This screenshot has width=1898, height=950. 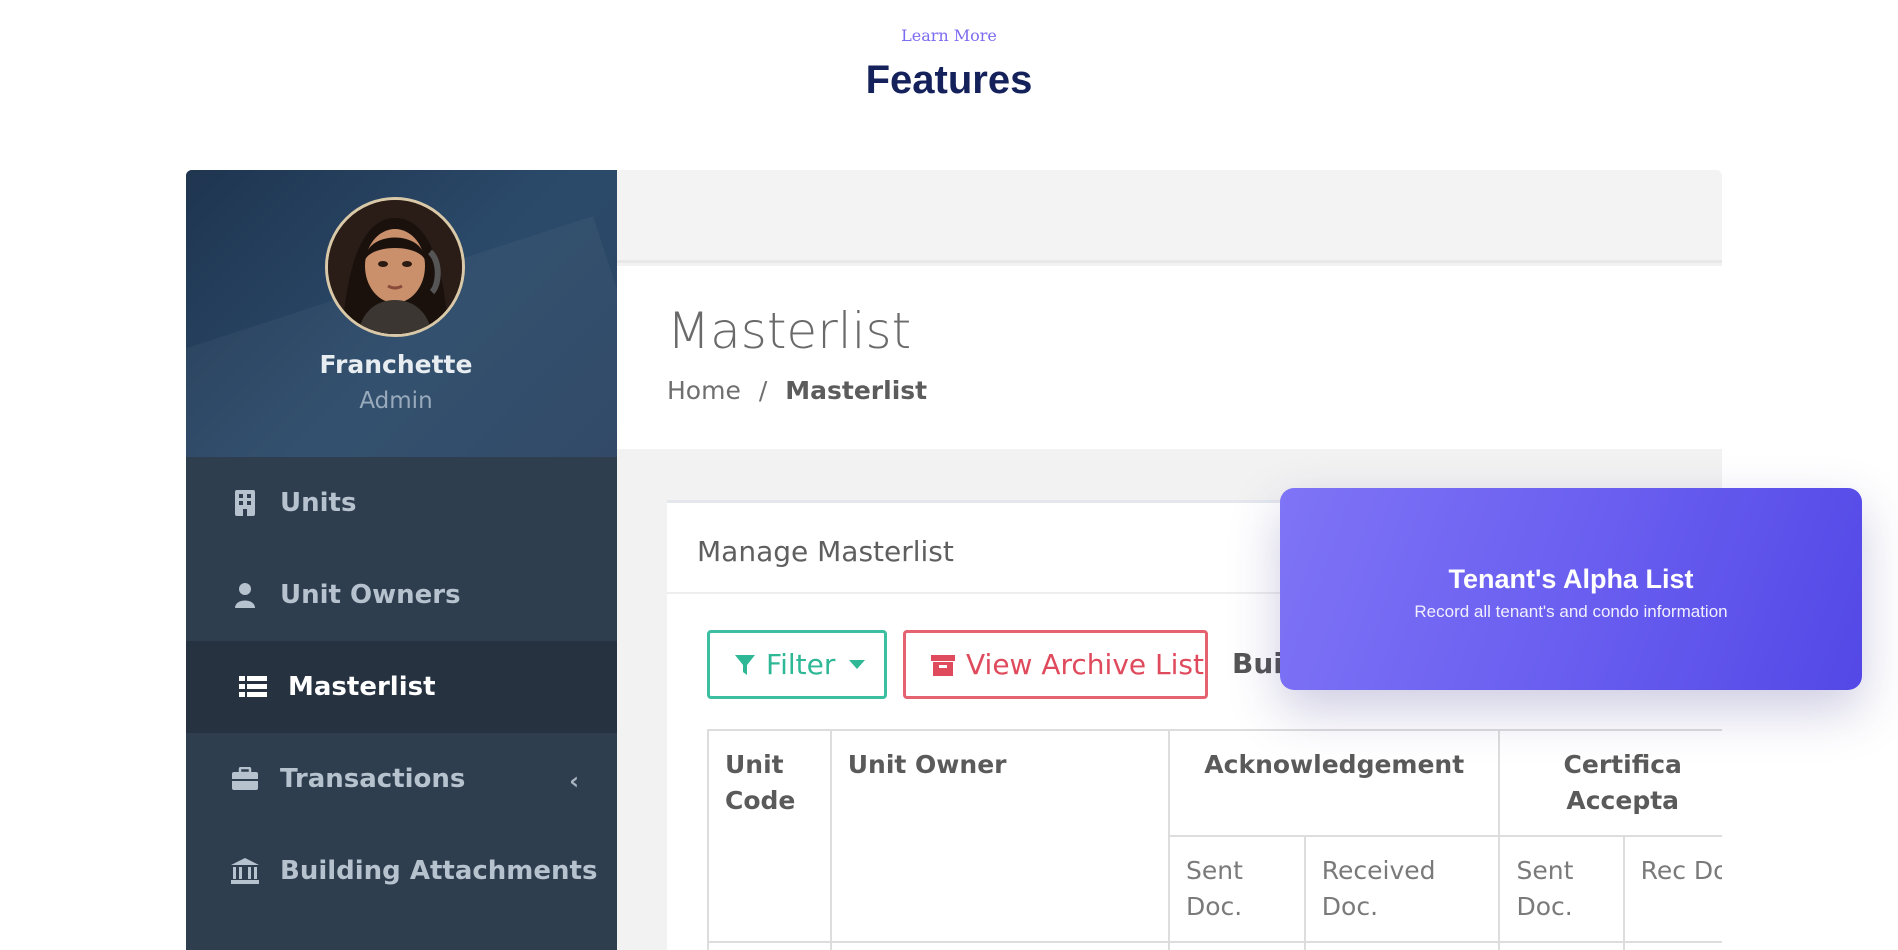 I want to click on top-navbar, so click(x=1169, y=216).